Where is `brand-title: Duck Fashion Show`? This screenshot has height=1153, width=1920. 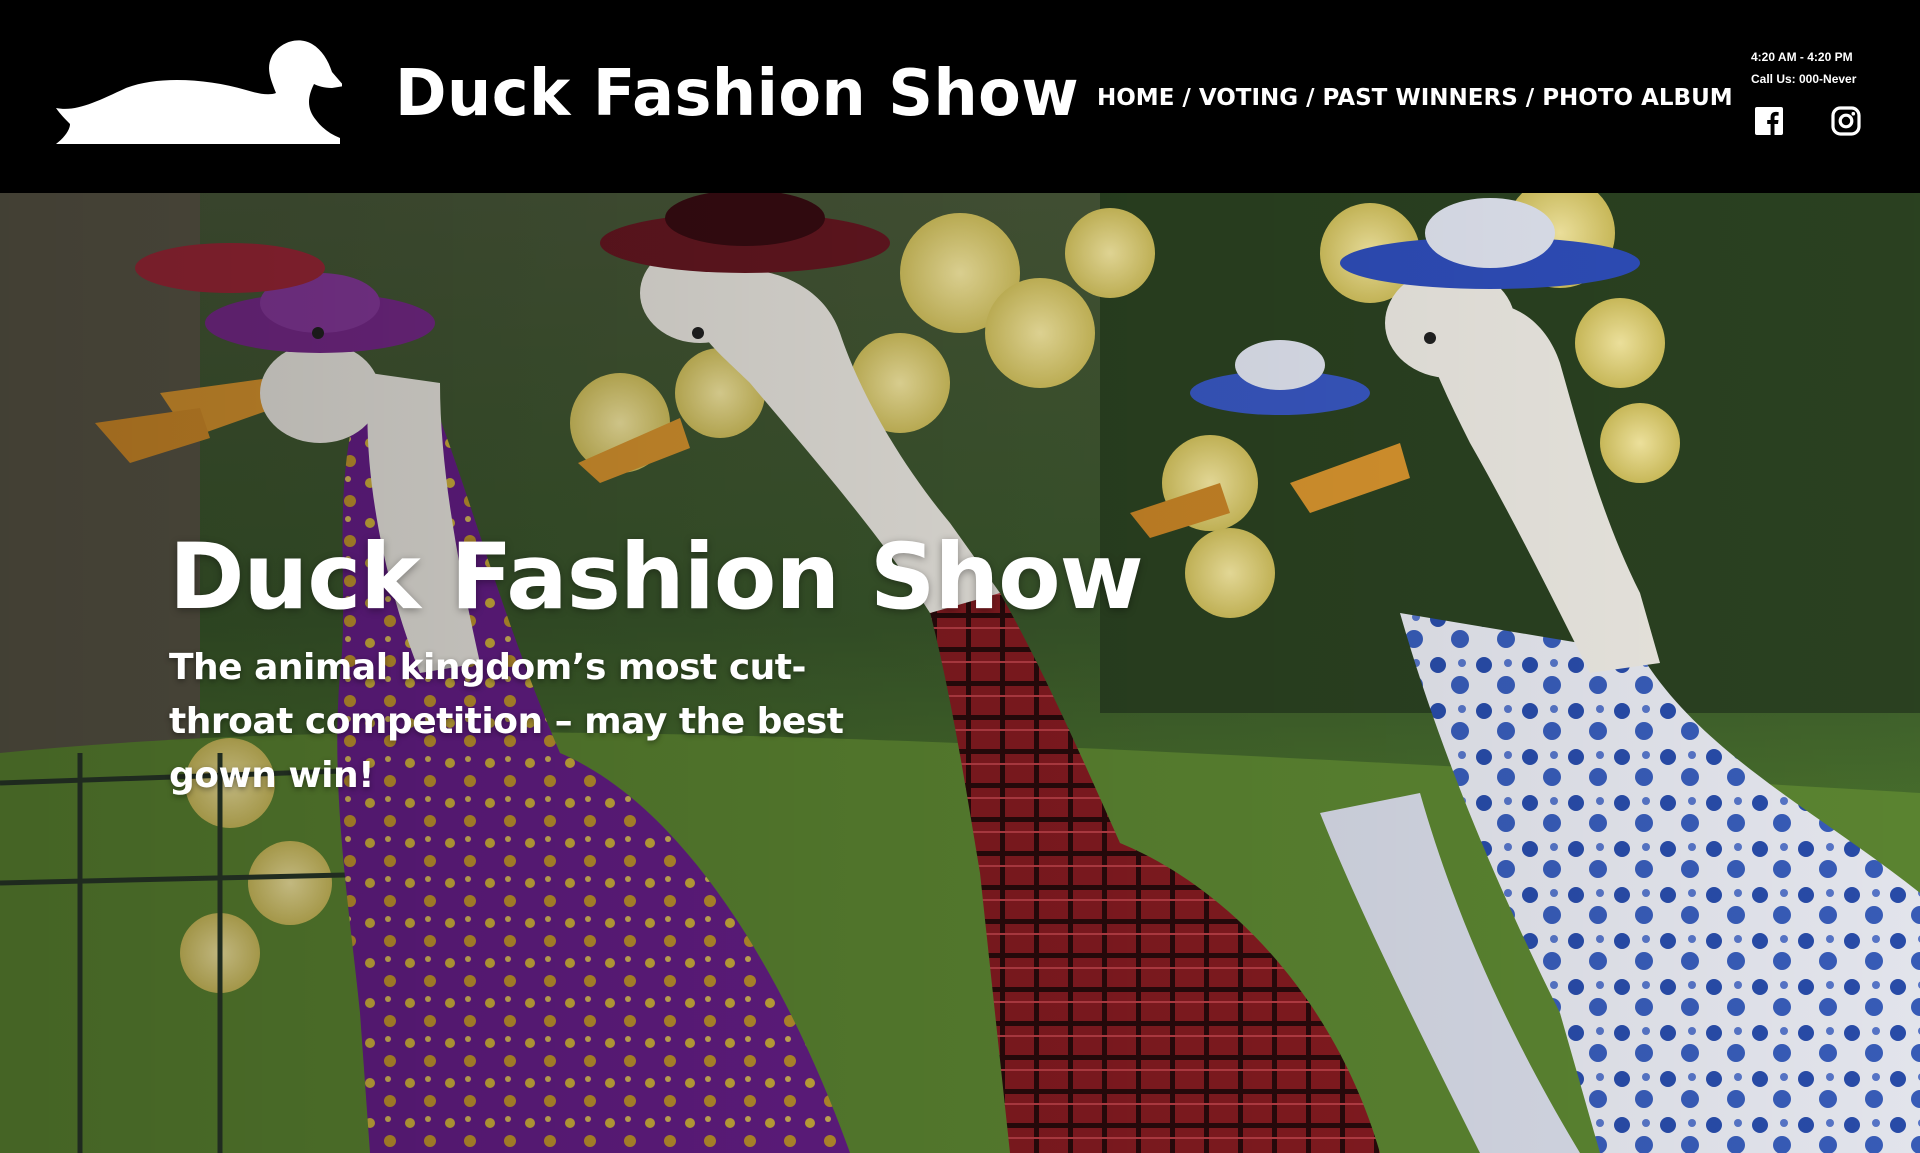
brand-title: Duck Fashion Show is located at coordinates (737, 94).